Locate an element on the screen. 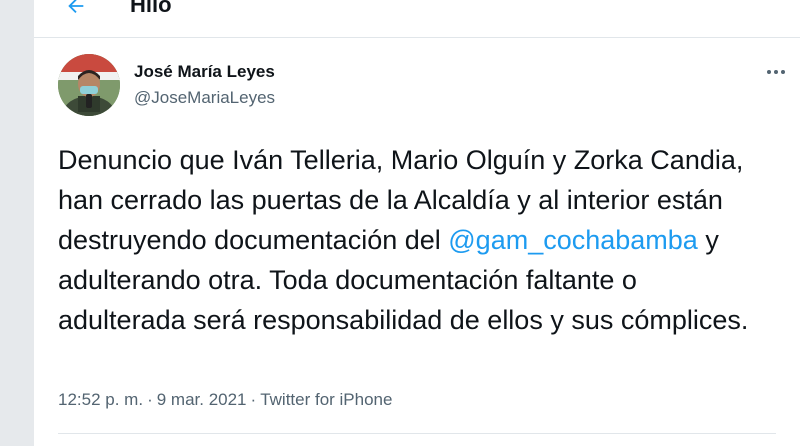 The image size is (800, 446). more-options-button is located at coordinates (776, 72).